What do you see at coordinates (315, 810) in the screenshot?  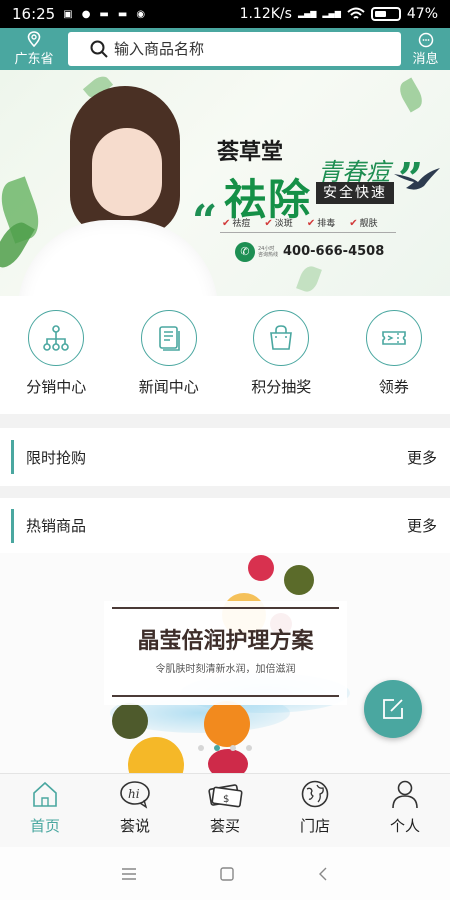 I see `tab-store: 门店` at bounding box center [315, 810].